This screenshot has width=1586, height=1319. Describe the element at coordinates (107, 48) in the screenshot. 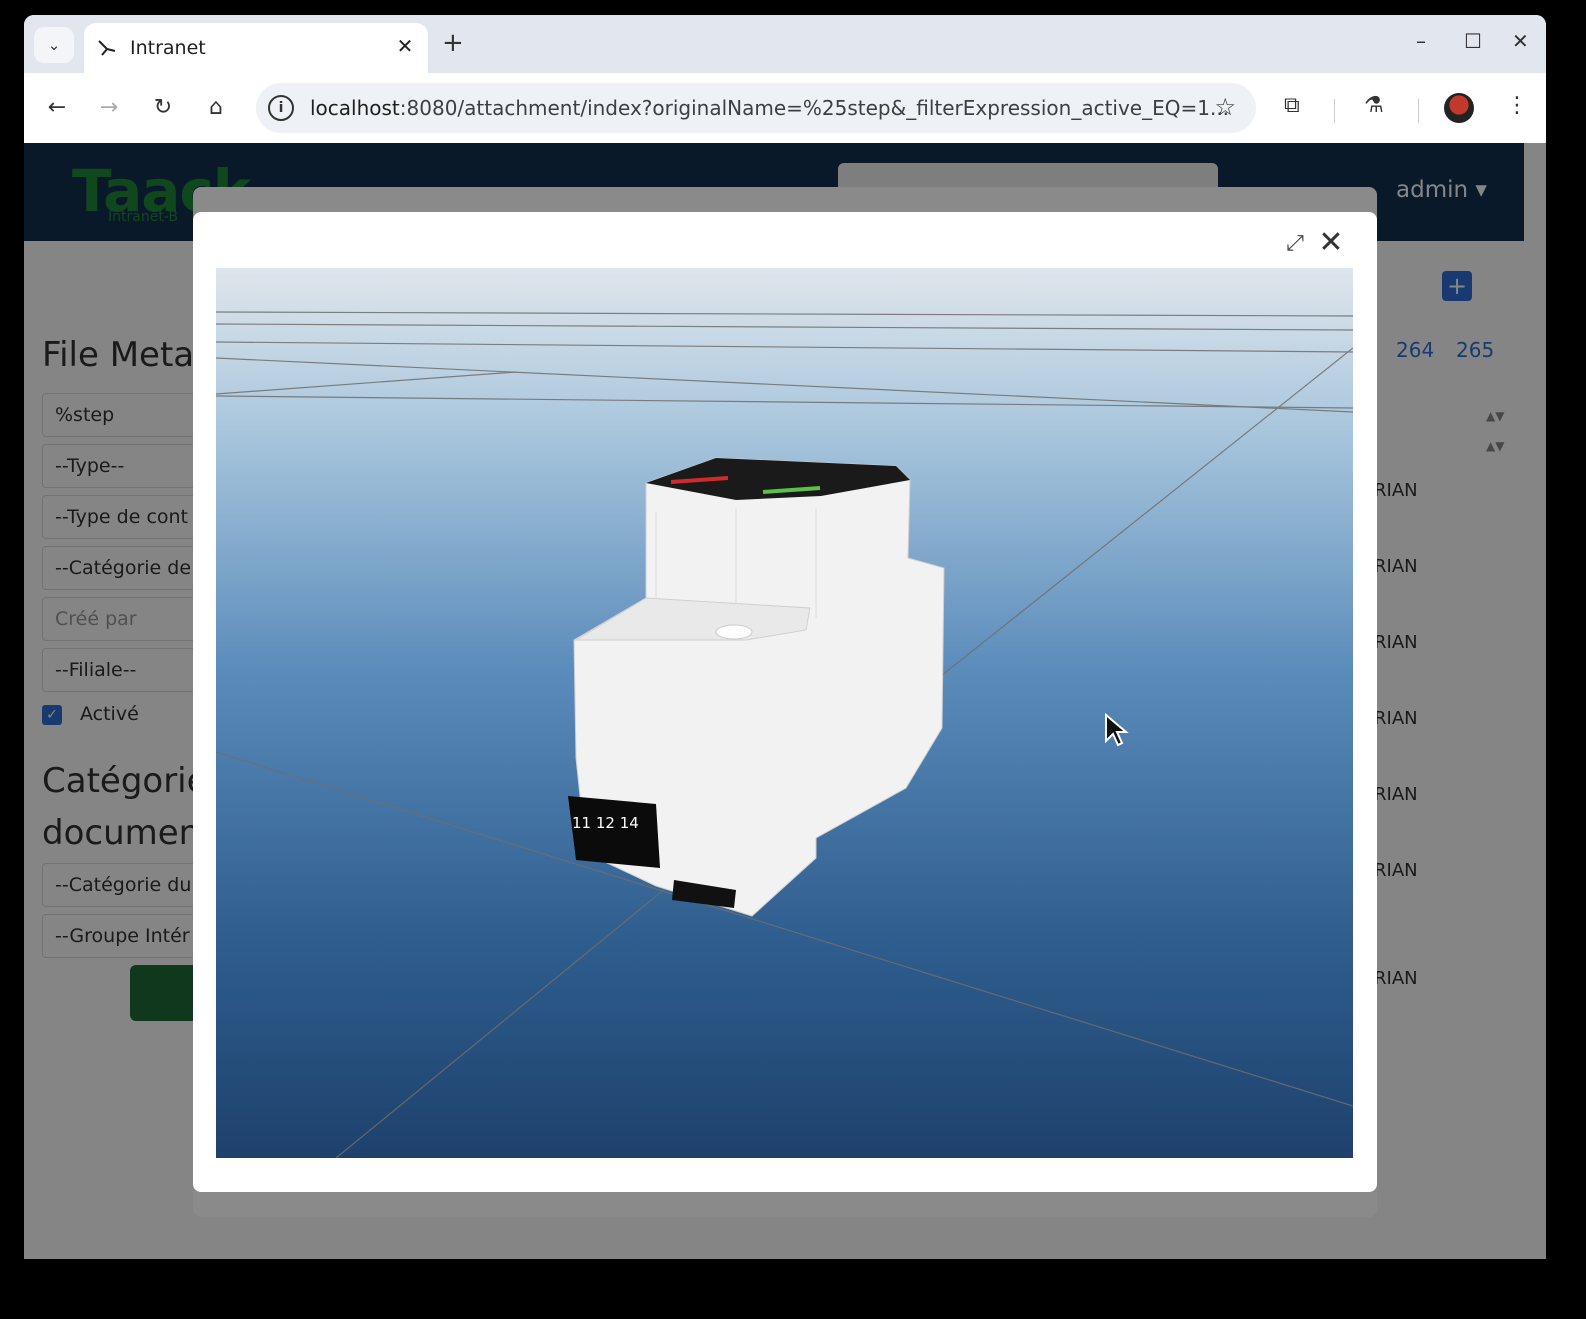

I see `favicon-icon` at that location.